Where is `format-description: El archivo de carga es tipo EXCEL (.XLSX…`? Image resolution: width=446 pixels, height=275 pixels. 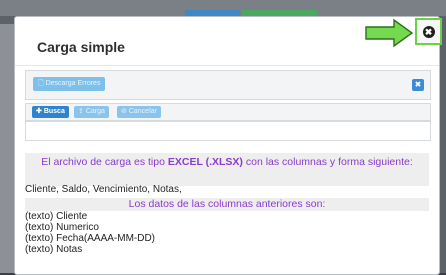 format-description: El archivo de carga es tipo EXCEL (.XLSX… is located at coordinates (227, 169).